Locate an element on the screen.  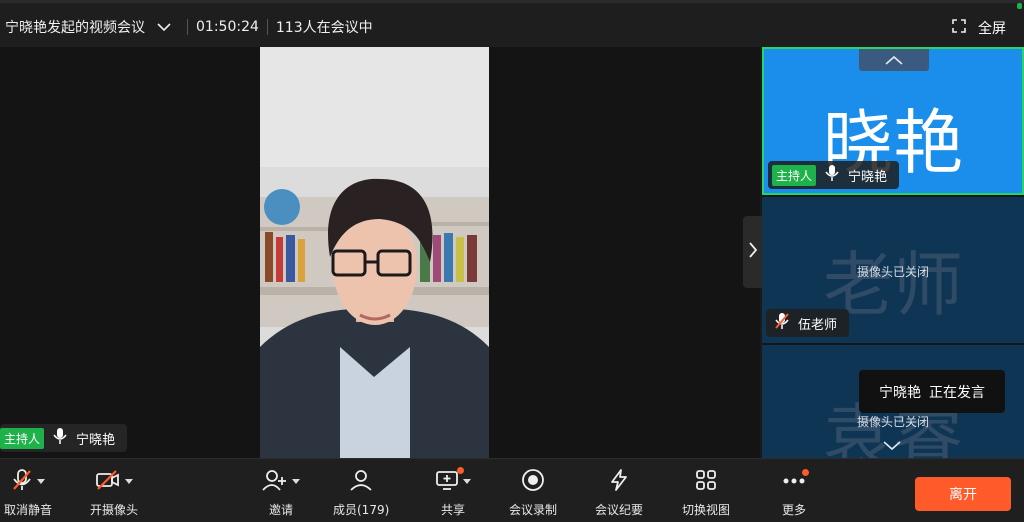
chevron-right-icon is located at coordinates (753, 252).